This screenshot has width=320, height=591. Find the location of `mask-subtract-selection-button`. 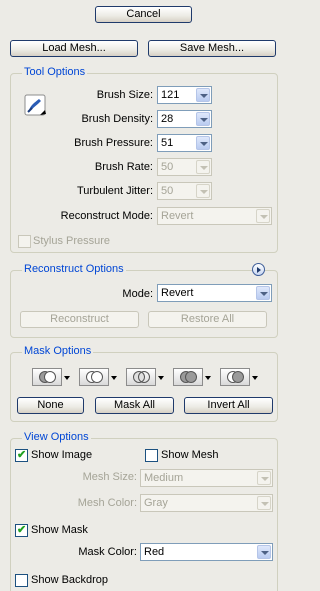

mask-subtract-selection-button is located at coordinates (145, 377).